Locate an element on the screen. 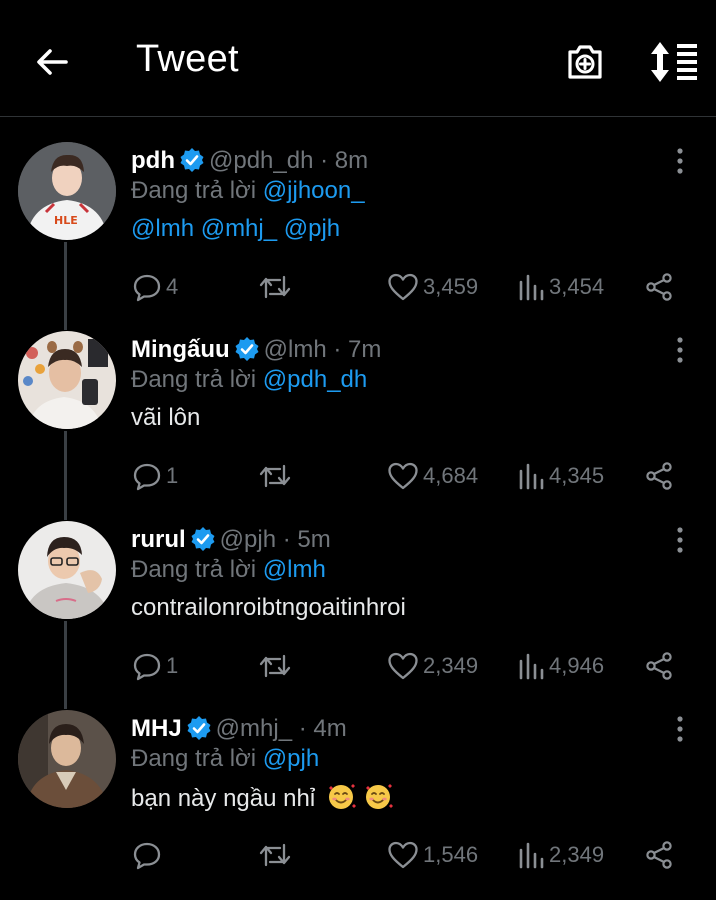  display-name: MHJ is located at coordinates (156, 728).